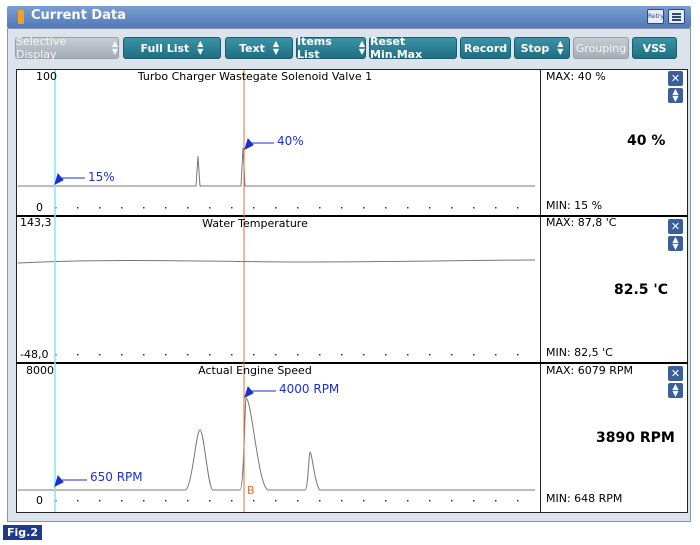 The image size is (700, 545). What do you see at coordinates (290, 141) in the screenshot?
I see `annotation-label: 40%` at bounding box center [290, 141].